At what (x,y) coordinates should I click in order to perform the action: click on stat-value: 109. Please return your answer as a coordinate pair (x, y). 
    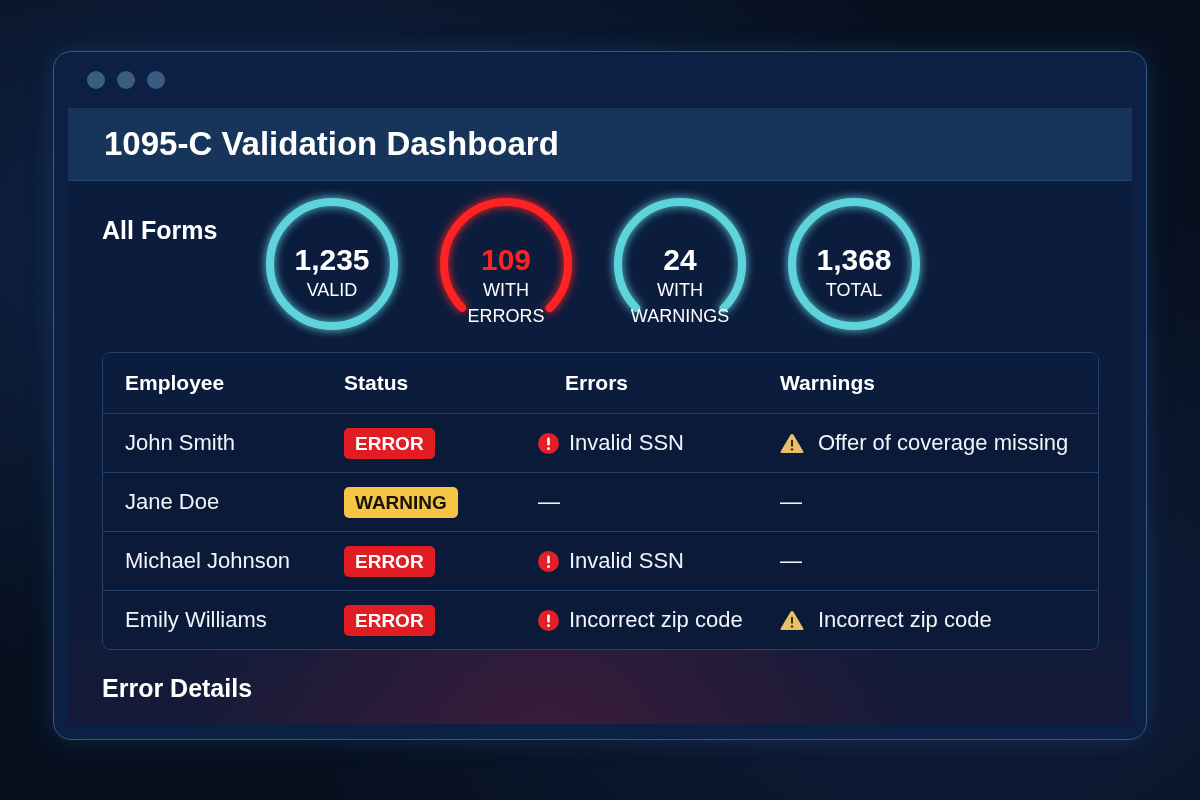
    Looking at the image, I should click on (506, 260).